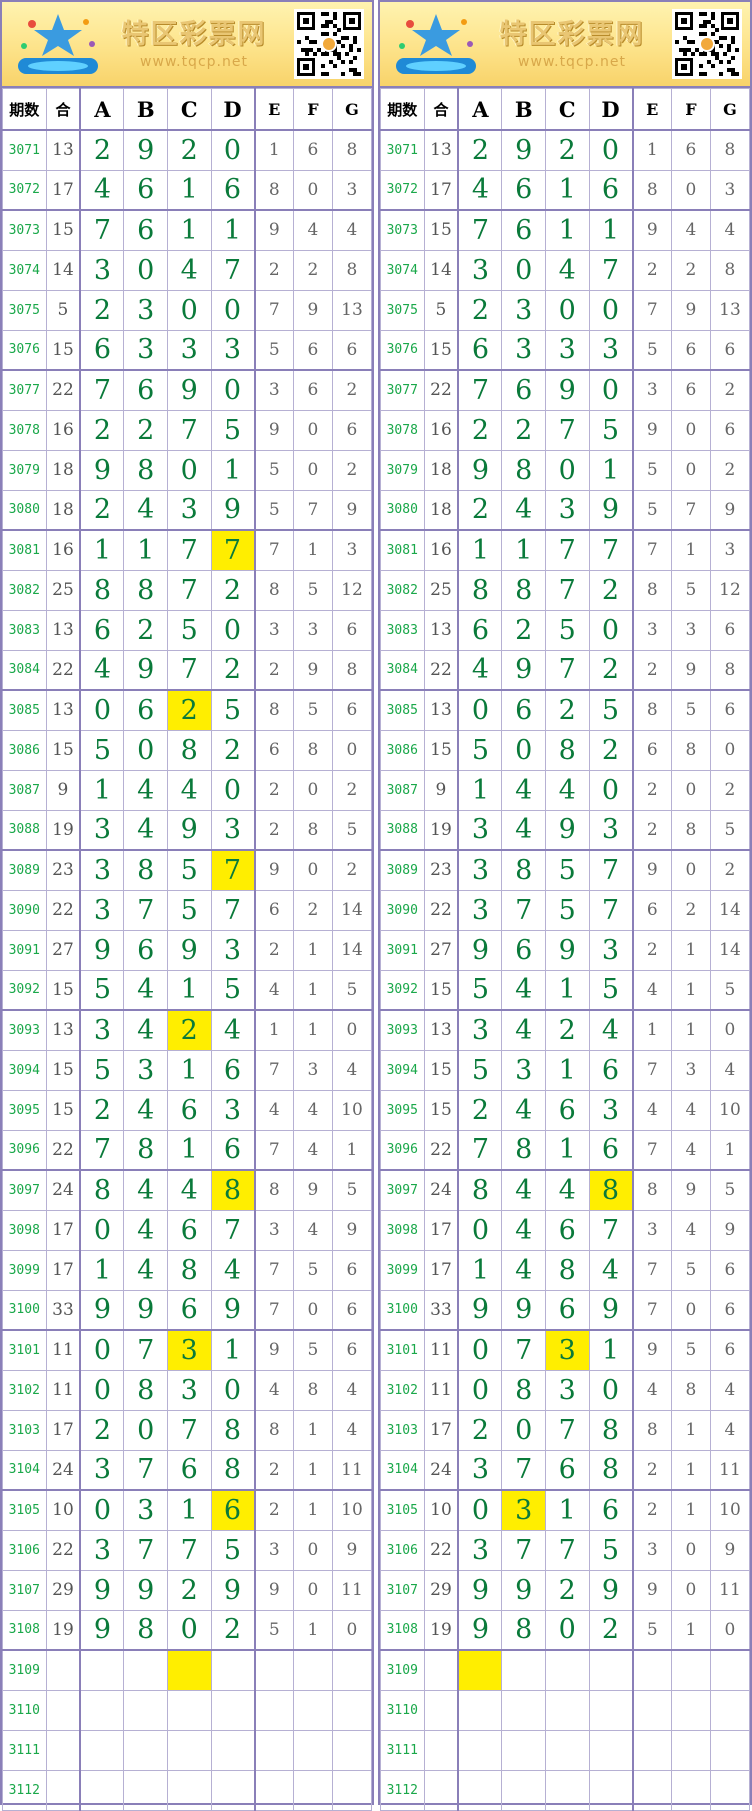 This screenshot has width=752, height=1811. What do you see at coordinates (652, 1030) in the screenshot?
I see `stat-e: 1` at bounding box center [652, 1030].